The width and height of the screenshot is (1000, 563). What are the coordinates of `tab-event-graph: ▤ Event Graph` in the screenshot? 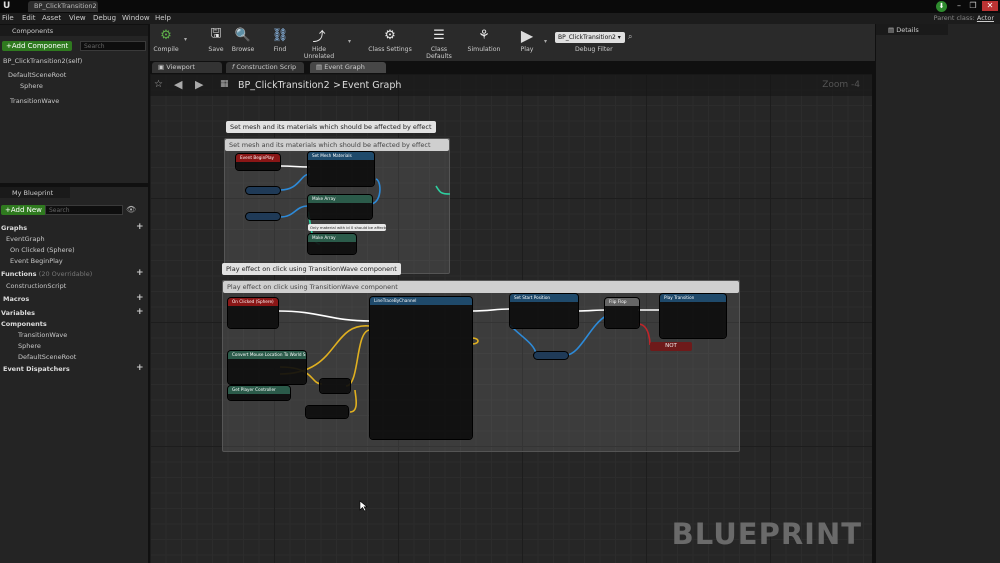 It's located at (348, 67).